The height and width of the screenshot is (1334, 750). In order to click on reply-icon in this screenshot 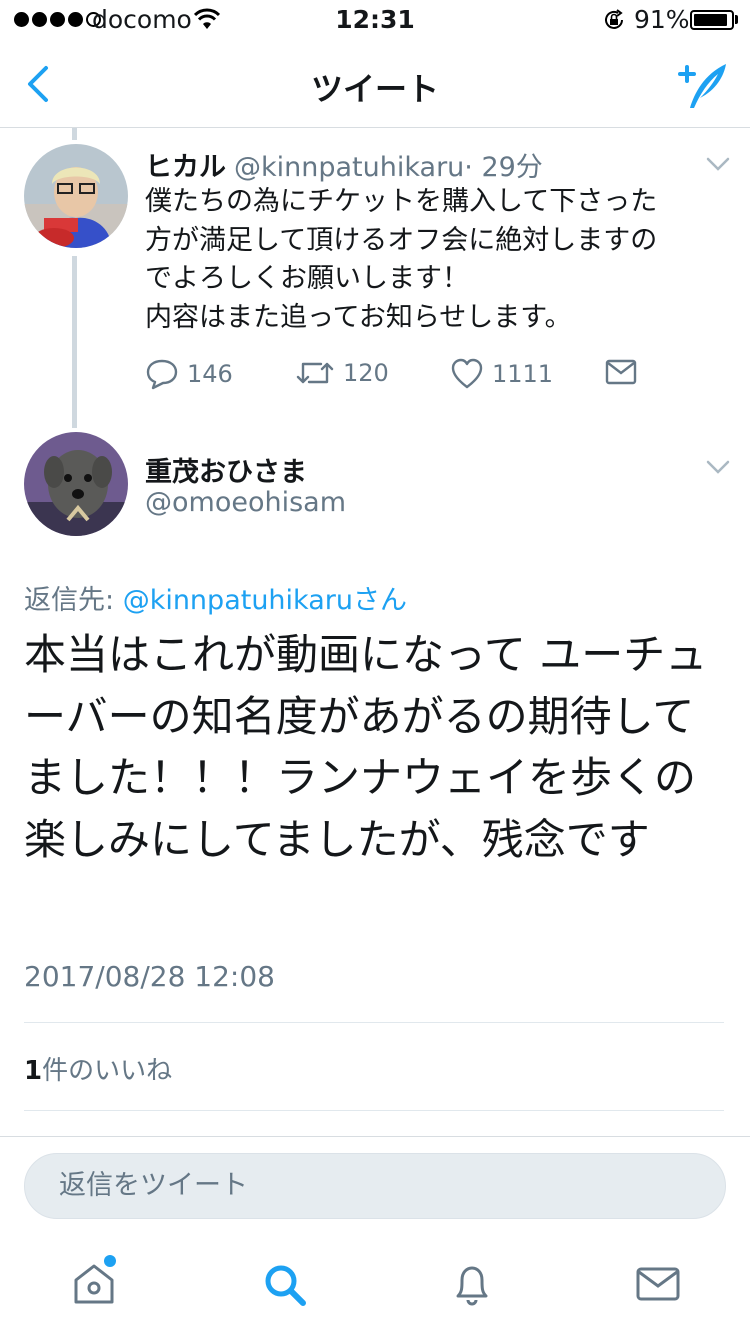, I will do `click(162, 374)`.